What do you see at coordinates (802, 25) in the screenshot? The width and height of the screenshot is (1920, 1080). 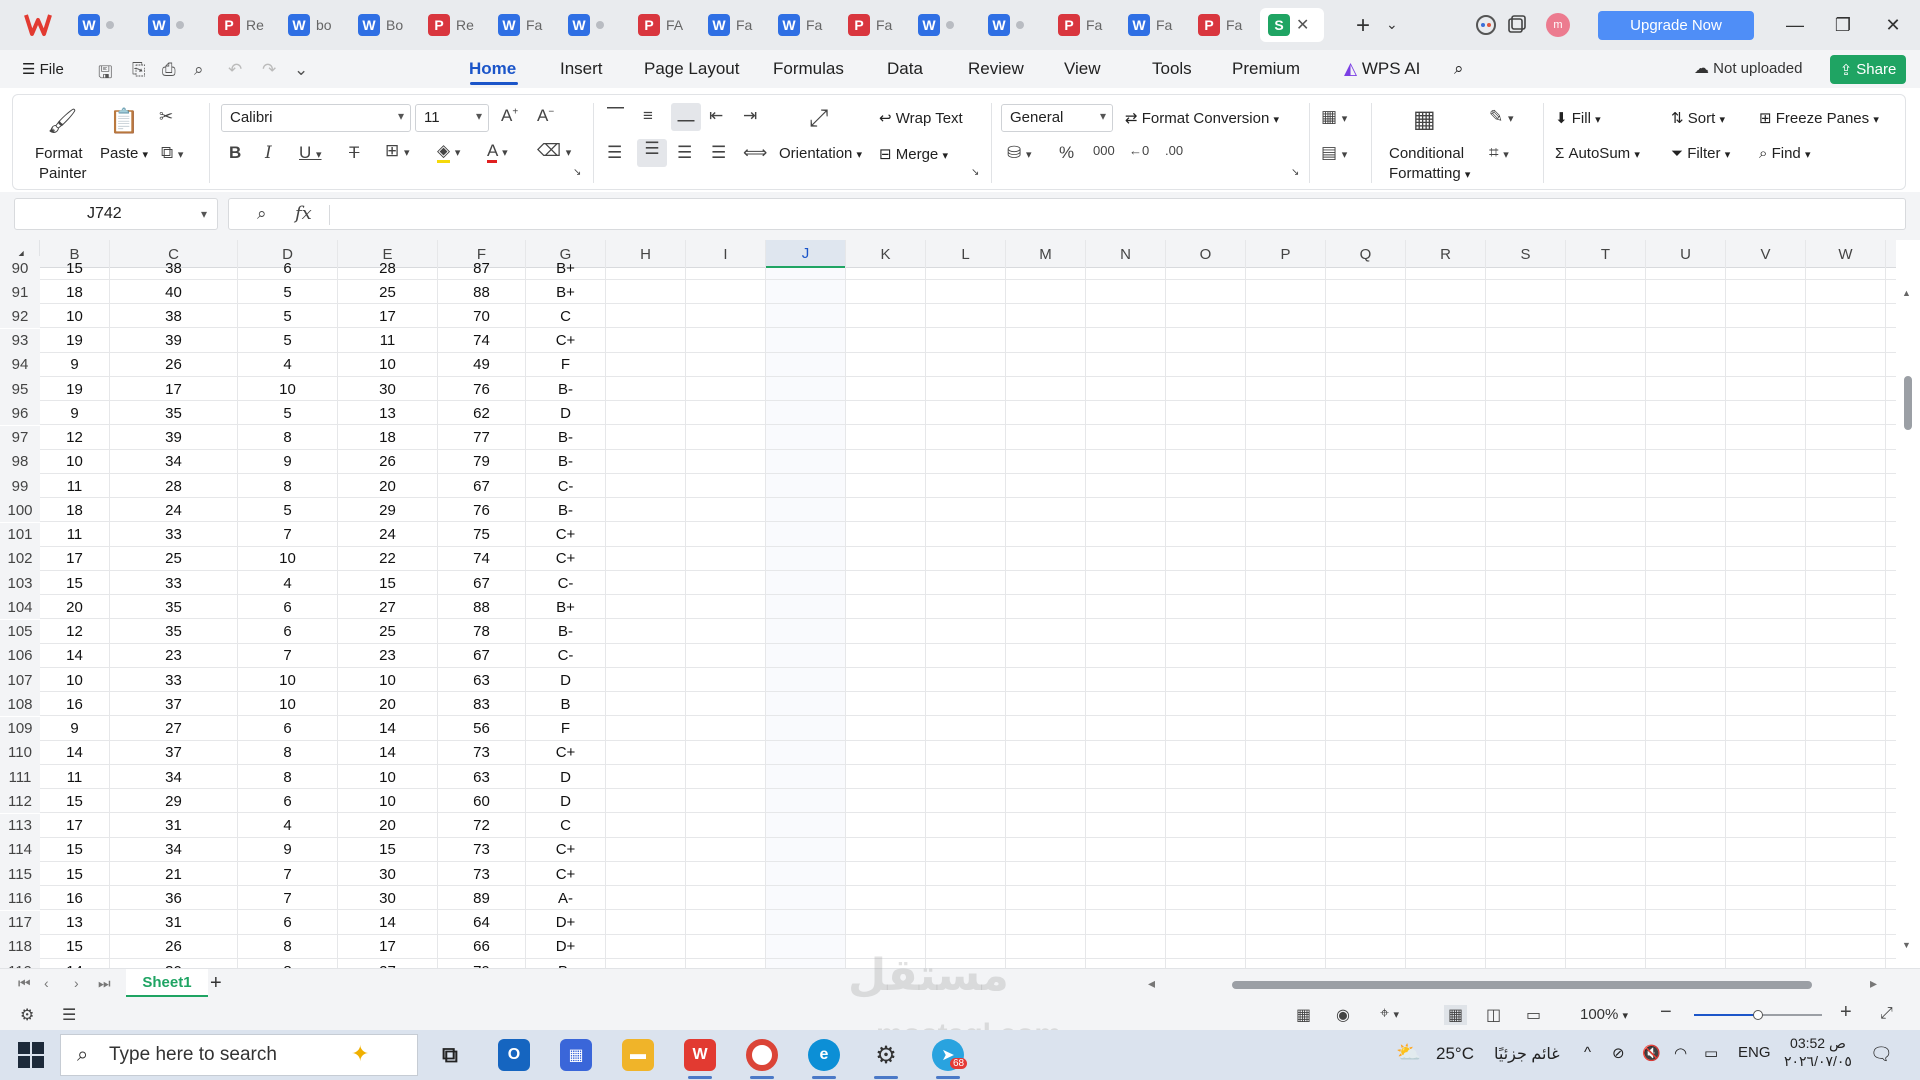 I see `document-tab: W Fa` at bounding box center [802, 25].